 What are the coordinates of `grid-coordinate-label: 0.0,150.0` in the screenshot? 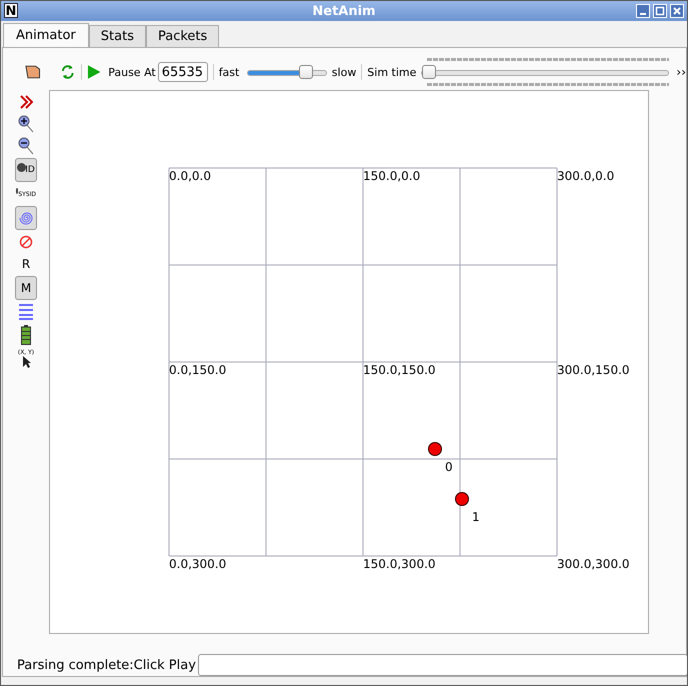 It's located at (197, 370).